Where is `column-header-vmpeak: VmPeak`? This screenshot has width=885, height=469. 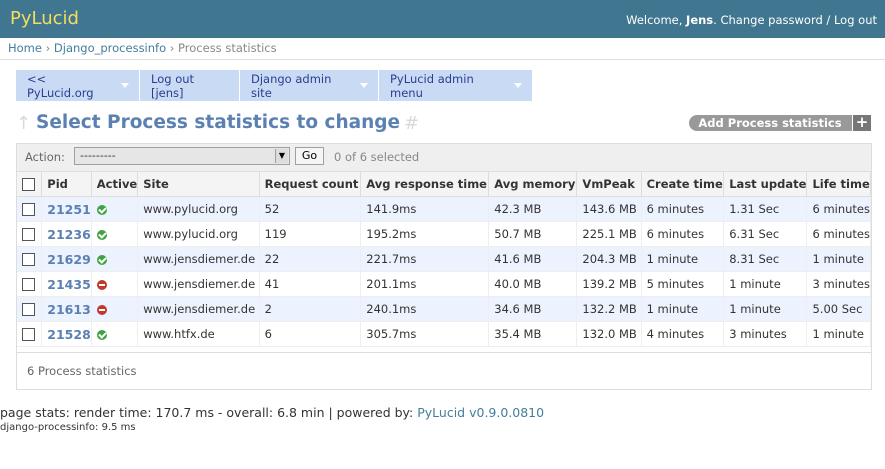
column-header-vmpeak: VmPeak is located at coordinates (609, 184).